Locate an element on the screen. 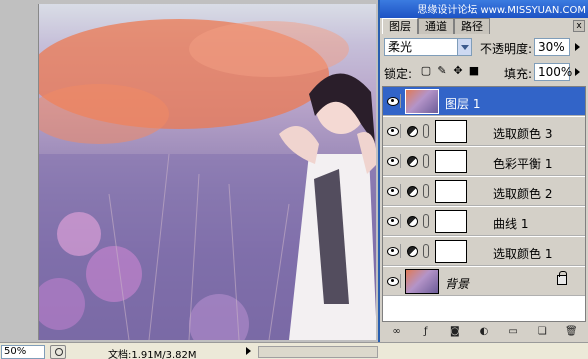  layer-row: 图层 1 is located at coordinates (484, 101).